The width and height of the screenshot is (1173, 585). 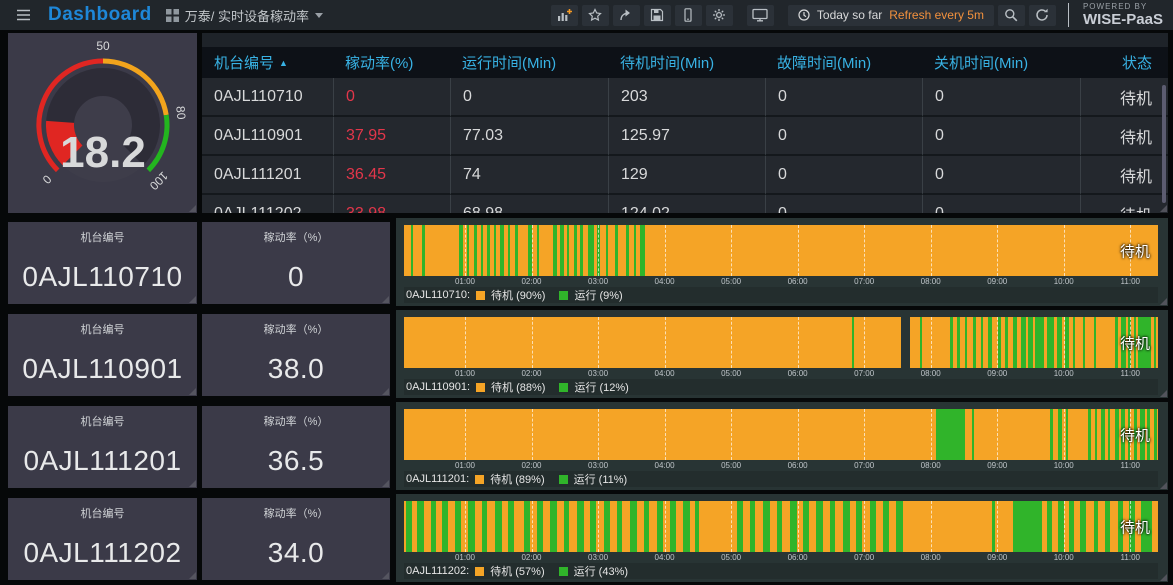 I want to click on breadcrumb: 万泰/ 实时设备稼动率, so click(x=244, y=15).